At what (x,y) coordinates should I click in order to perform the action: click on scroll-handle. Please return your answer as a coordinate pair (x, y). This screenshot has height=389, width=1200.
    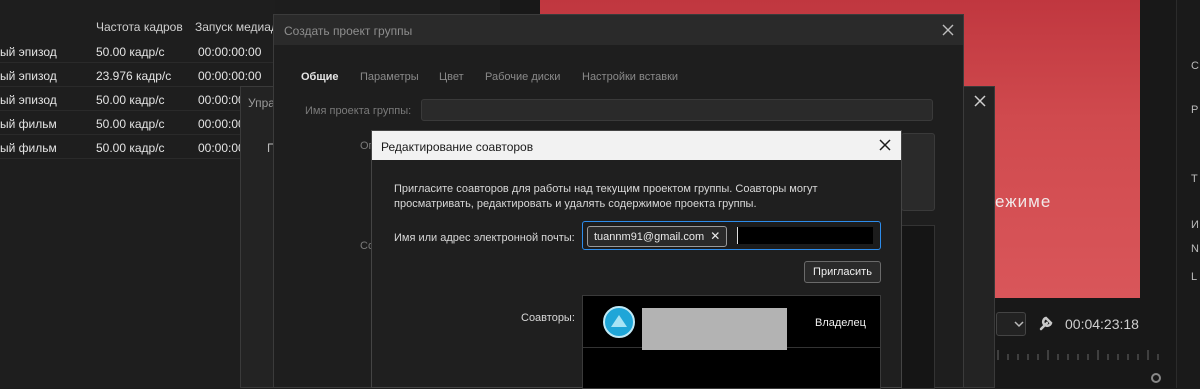
    Looking at the image, I should click on (1156, 378).